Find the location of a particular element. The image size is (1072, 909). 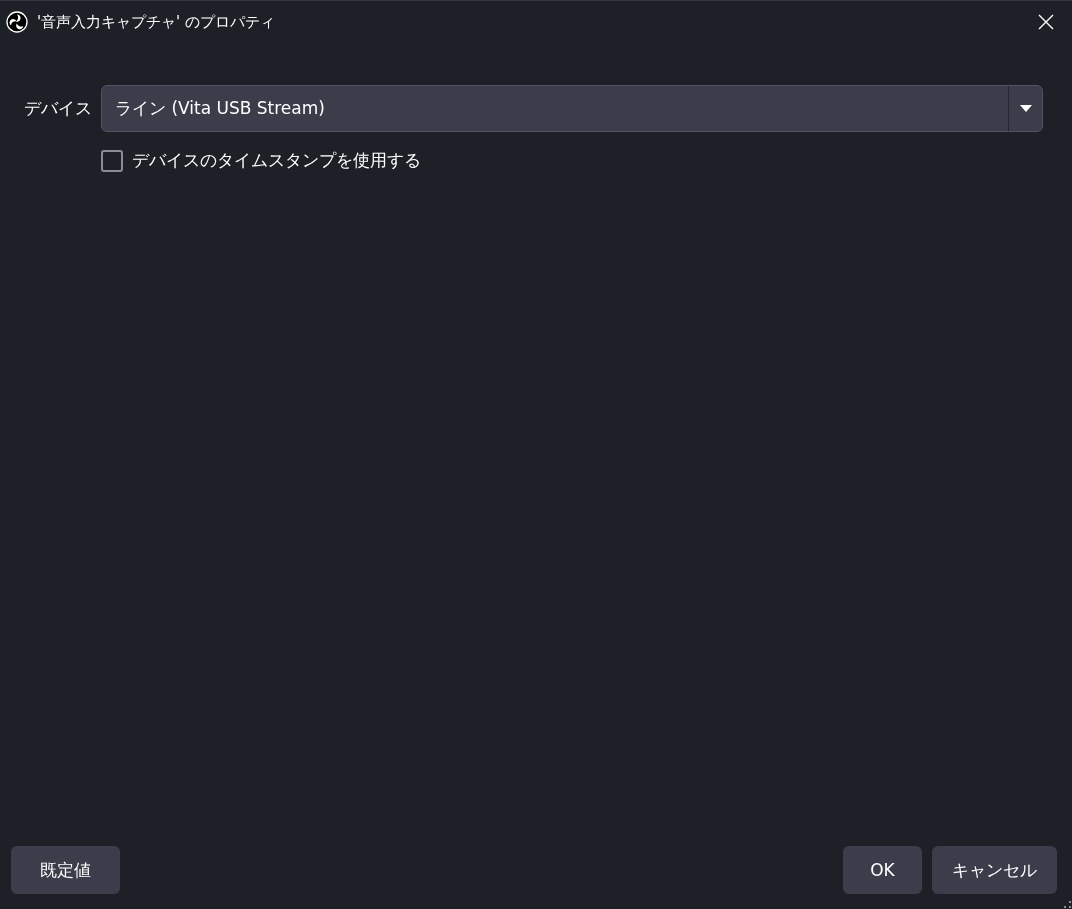

close-icon is located at coordinates (1046, 22).